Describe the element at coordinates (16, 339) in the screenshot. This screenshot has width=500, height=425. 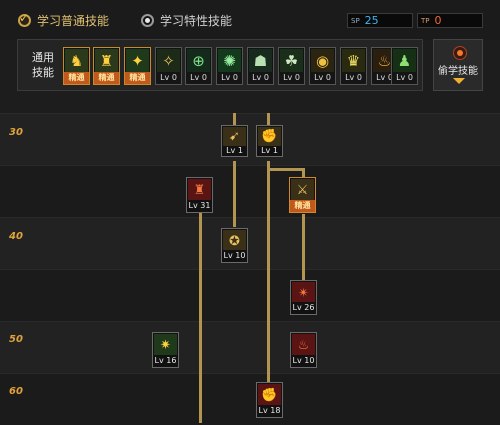
I see `level-label: 50` at that location.